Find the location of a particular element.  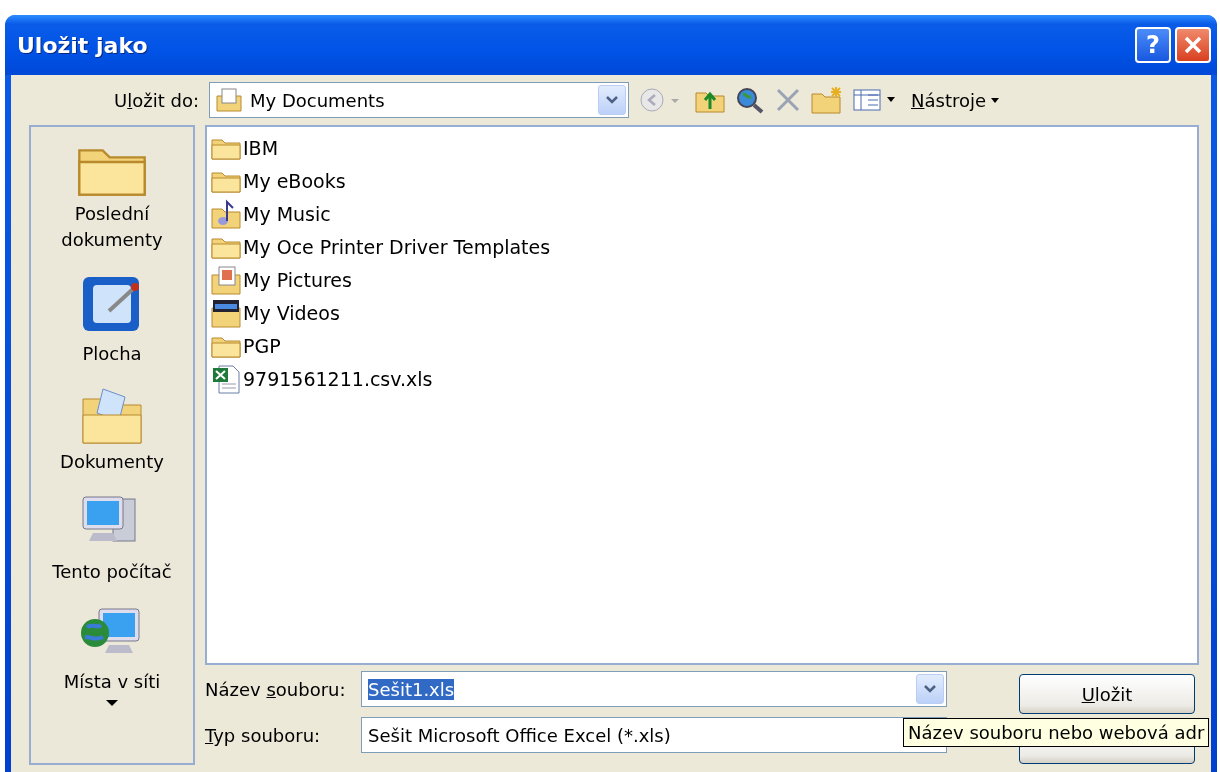

tooltip: Název souboru nebo webová adr is located at coordinates (1056, 732).